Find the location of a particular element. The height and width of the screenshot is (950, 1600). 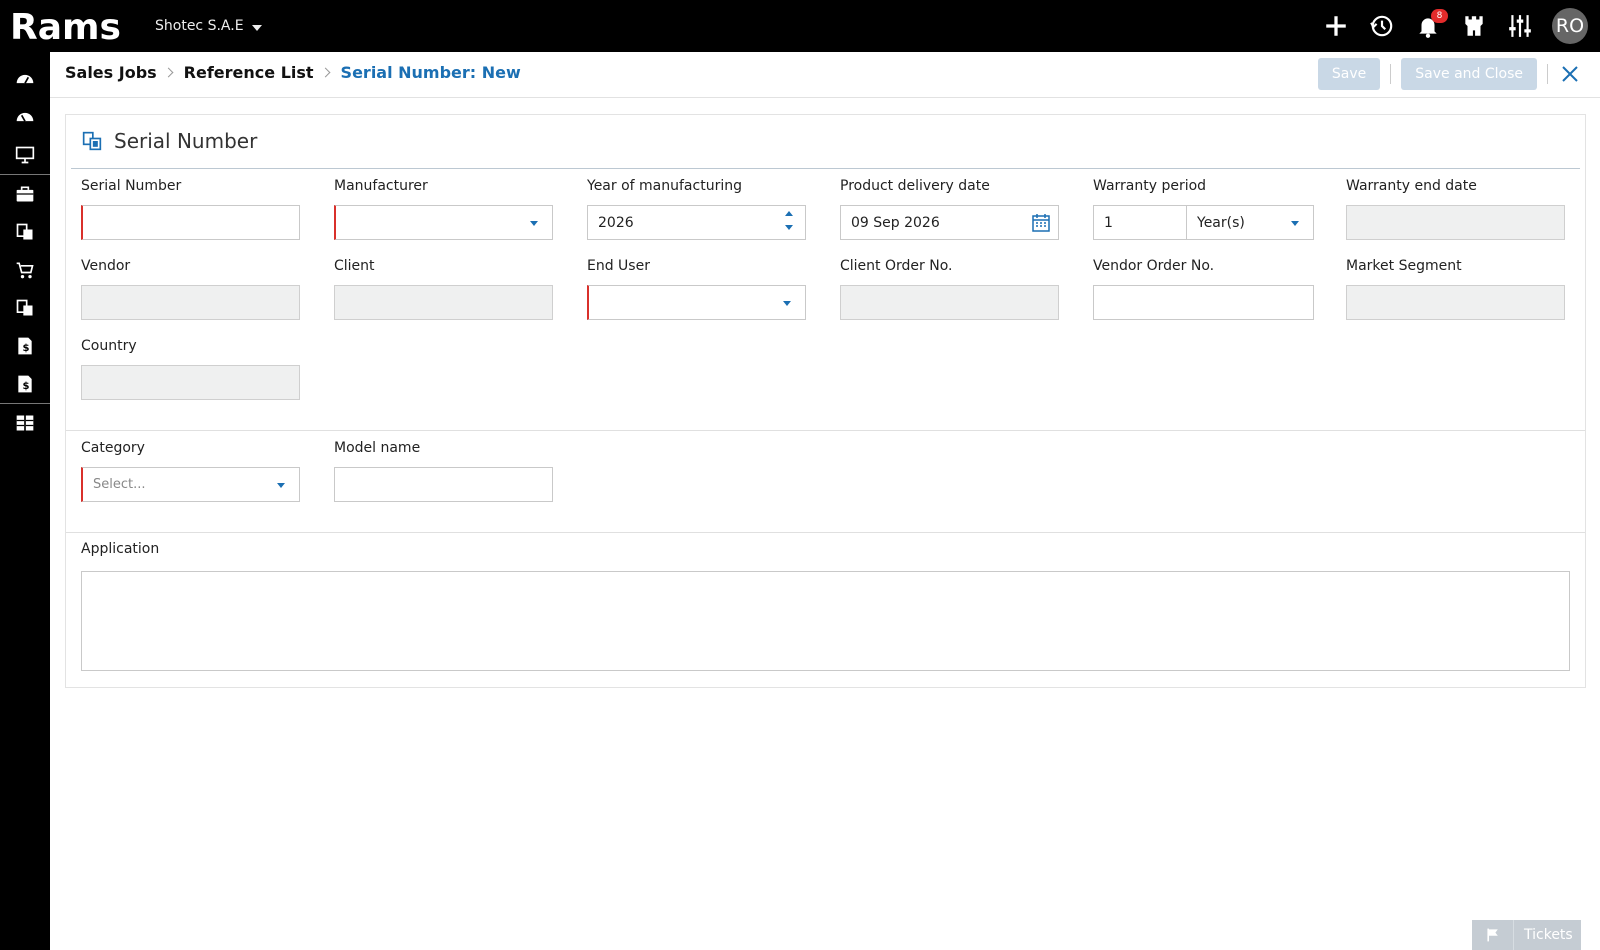

decrement-icon is located at coordinates (789, 227).